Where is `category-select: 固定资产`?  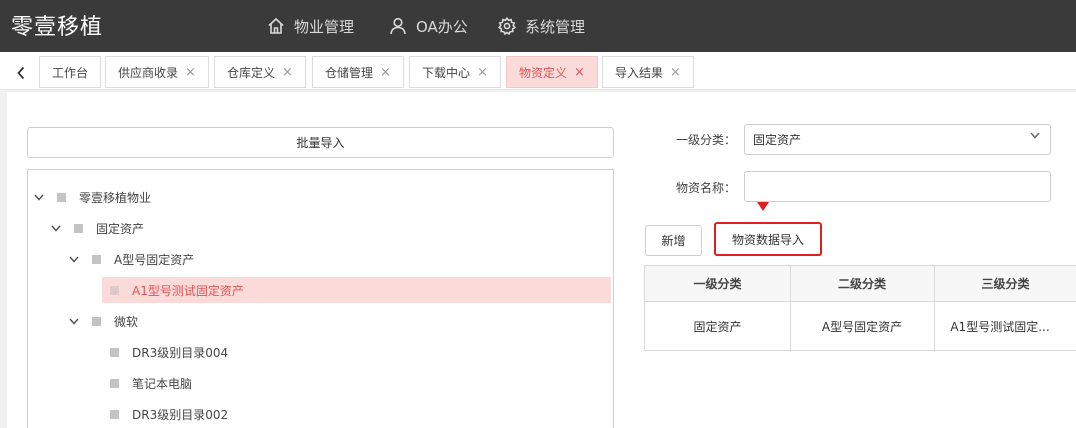 category-select: 固定资产 is located at coordinates (897, 139).